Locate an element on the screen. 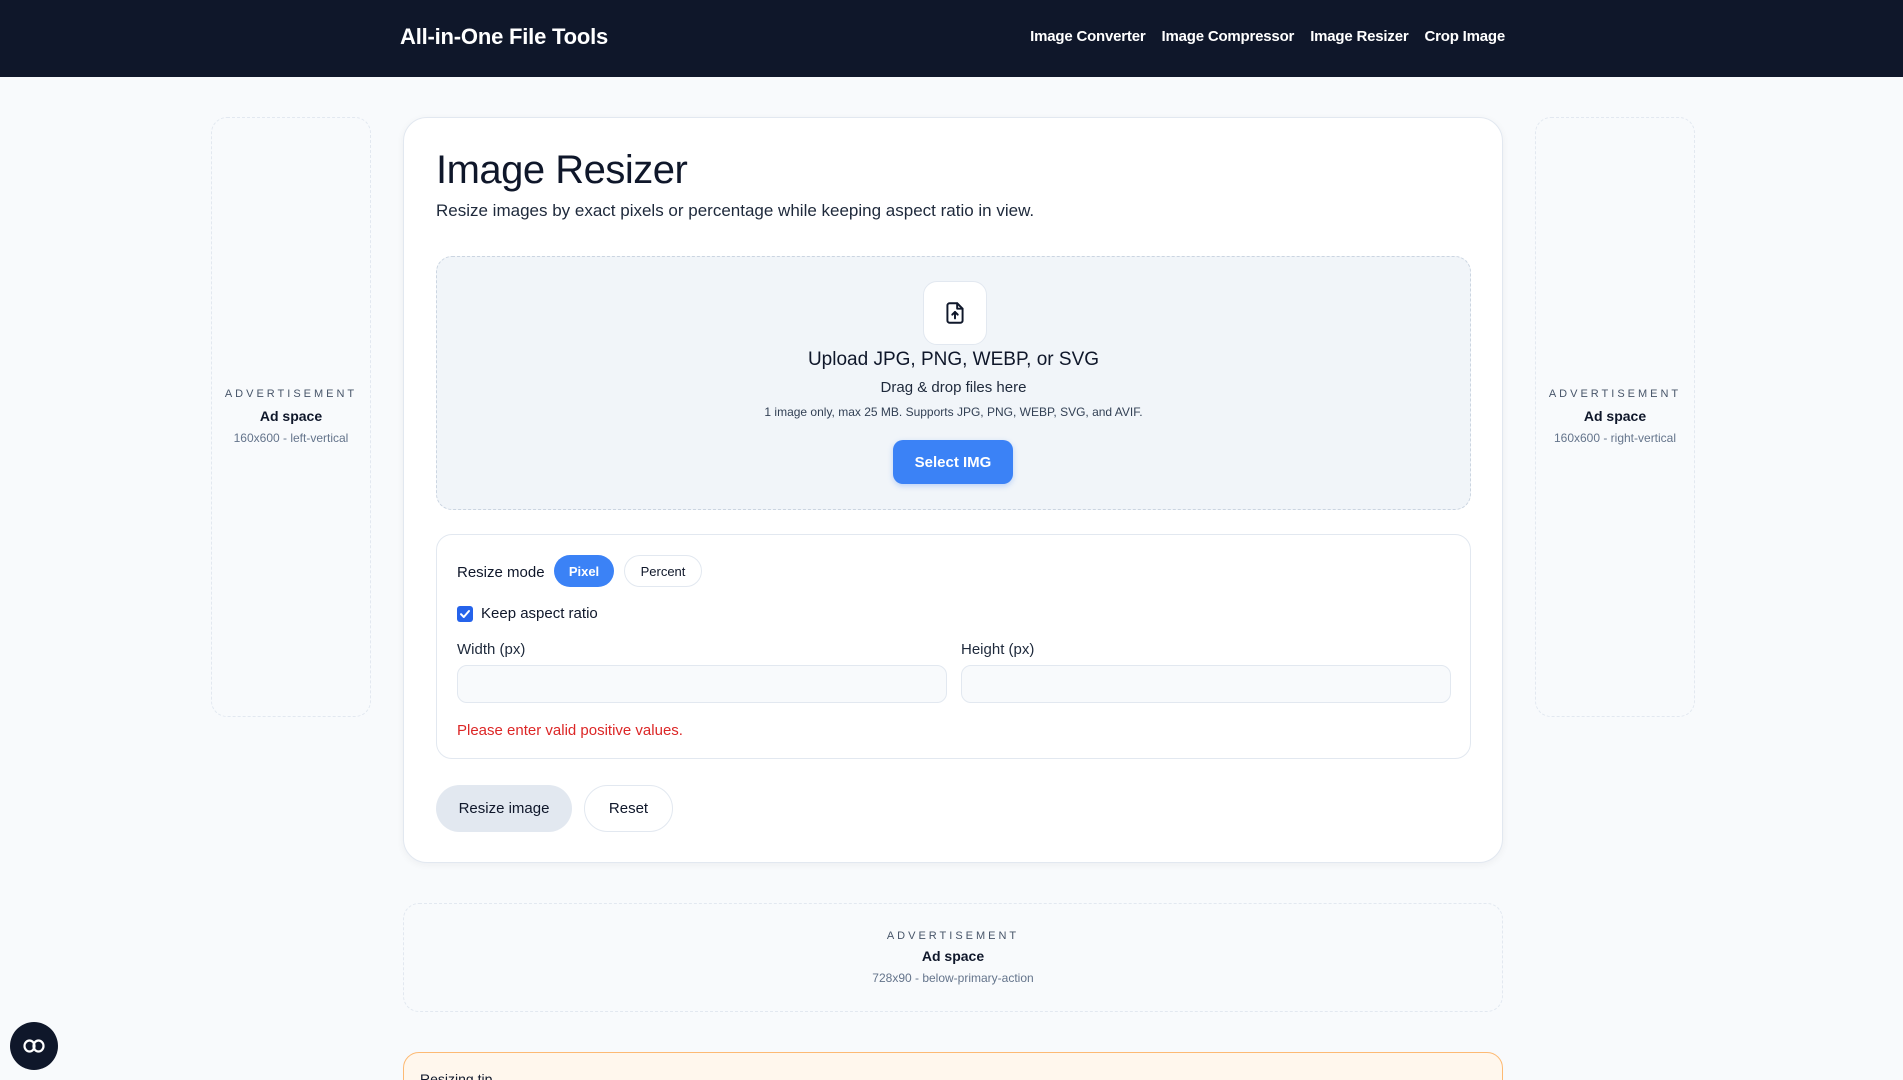  width-label: Width (px) is located at coordinates (491, 649).